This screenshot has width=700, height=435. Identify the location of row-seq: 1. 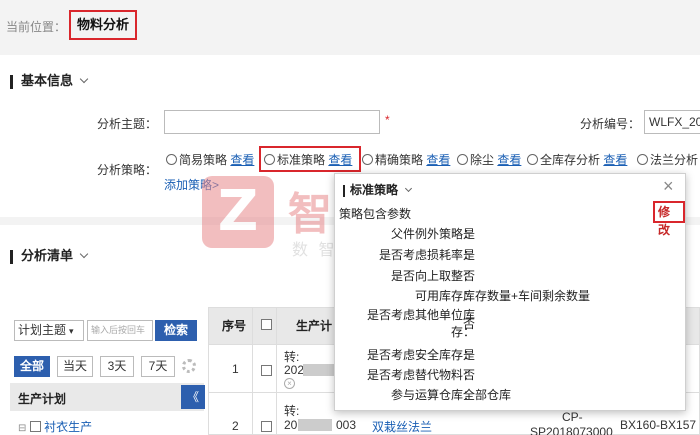
(235, 369).